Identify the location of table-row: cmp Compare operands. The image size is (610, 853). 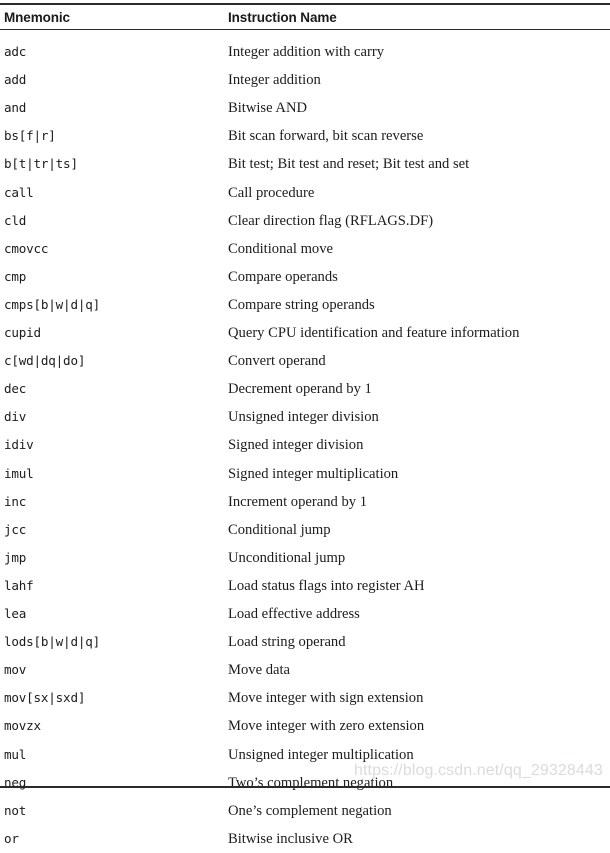
(305, 277).